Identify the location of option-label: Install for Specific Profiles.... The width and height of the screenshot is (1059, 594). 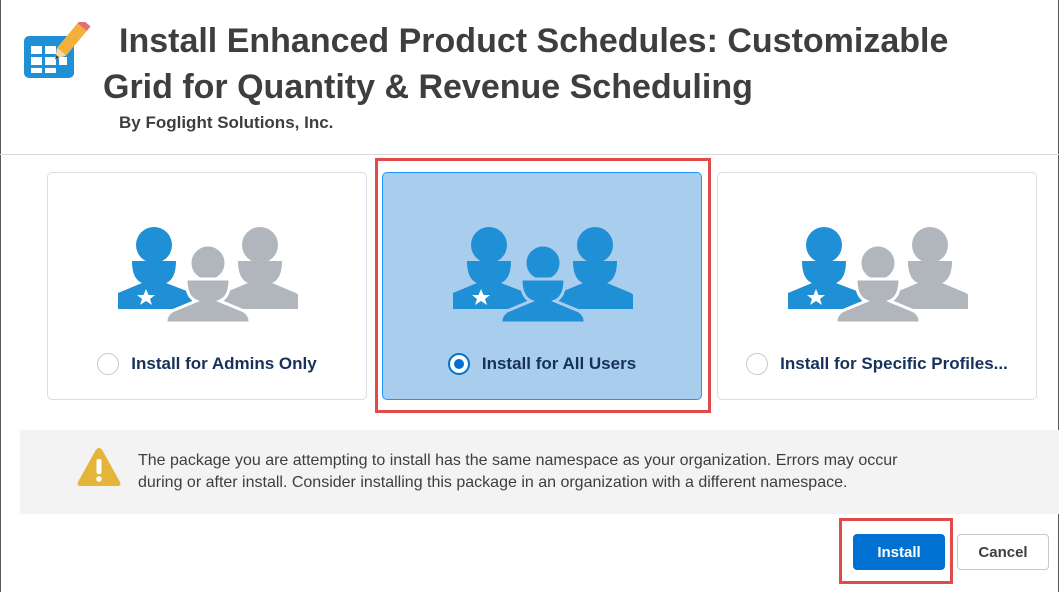
(894, 363).